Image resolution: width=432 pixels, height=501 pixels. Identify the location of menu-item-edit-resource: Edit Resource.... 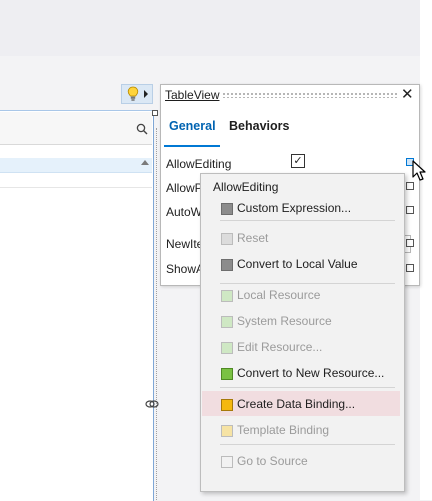
(279, 347).